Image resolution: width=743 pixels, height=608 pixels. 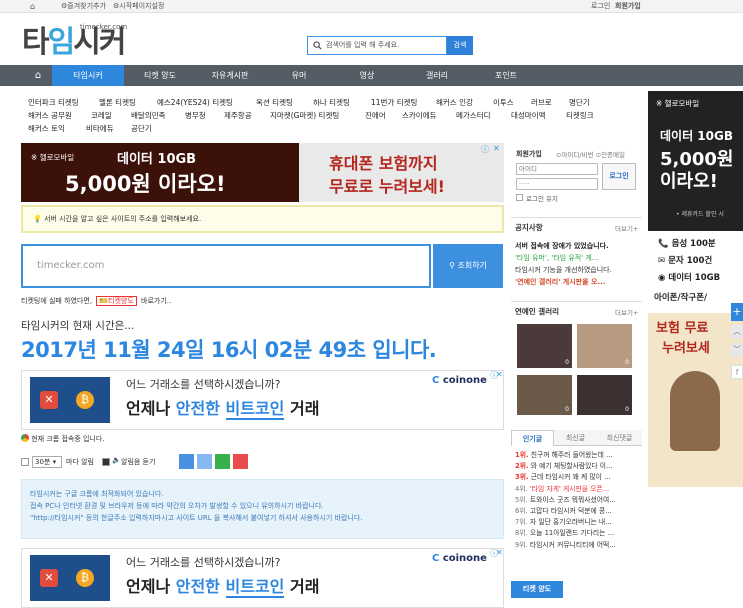 I want to click on tab-latest-comments: 최신댓글, so click(x=619, y=438).